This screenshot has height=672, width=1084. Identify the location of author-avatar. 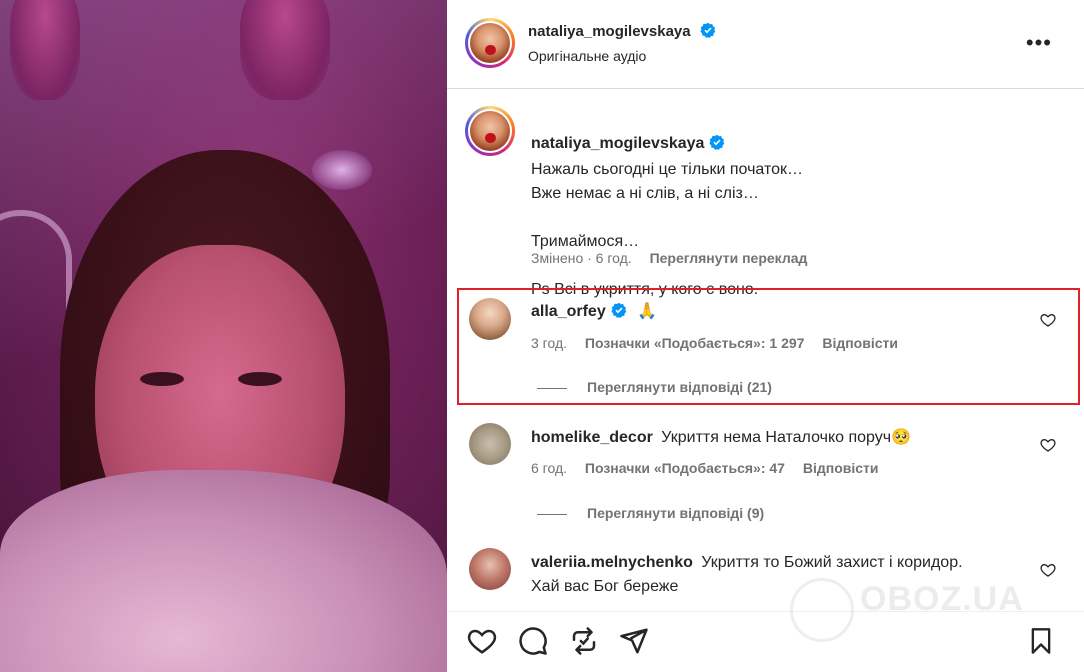
(490, 43).